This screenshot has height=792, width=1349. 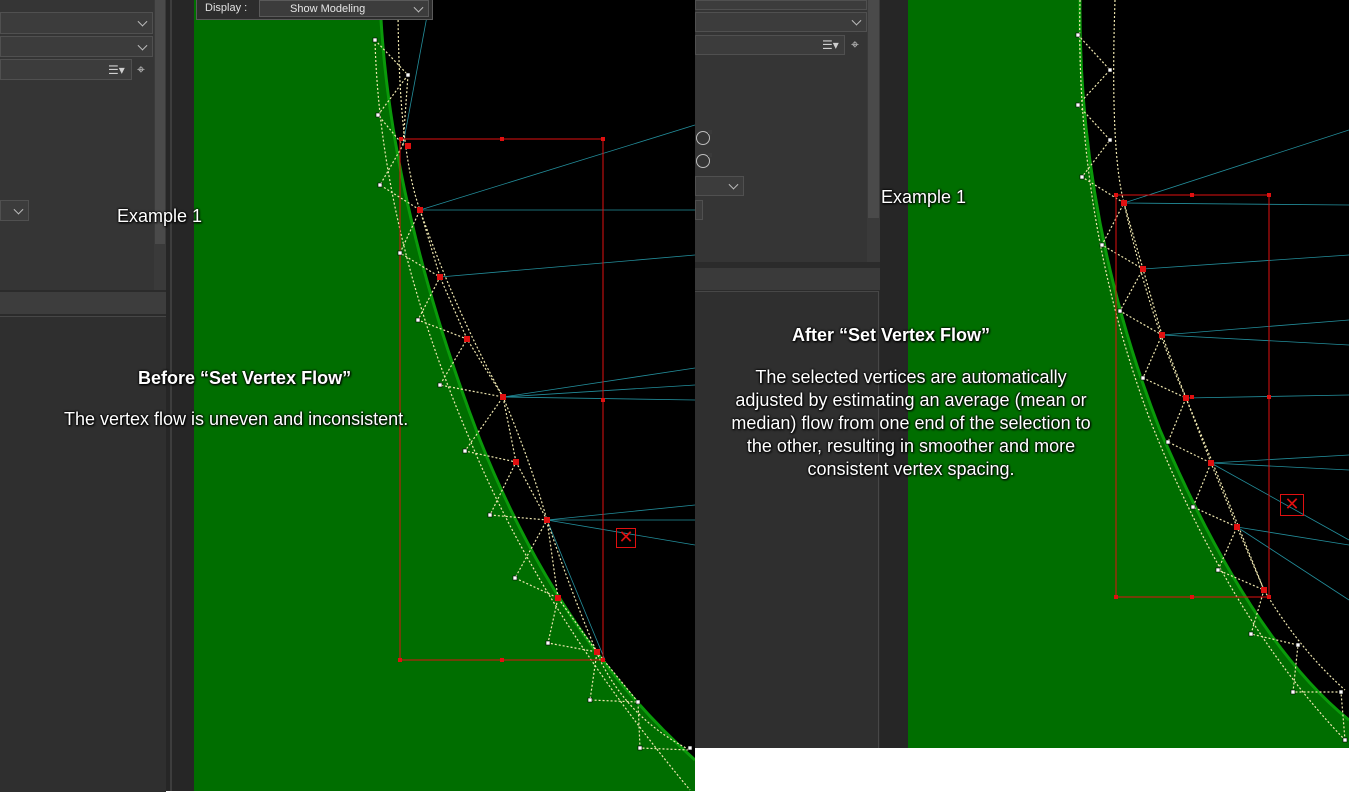 I want to click on right-scrollbar-thumb, so click(x=873, y=109).